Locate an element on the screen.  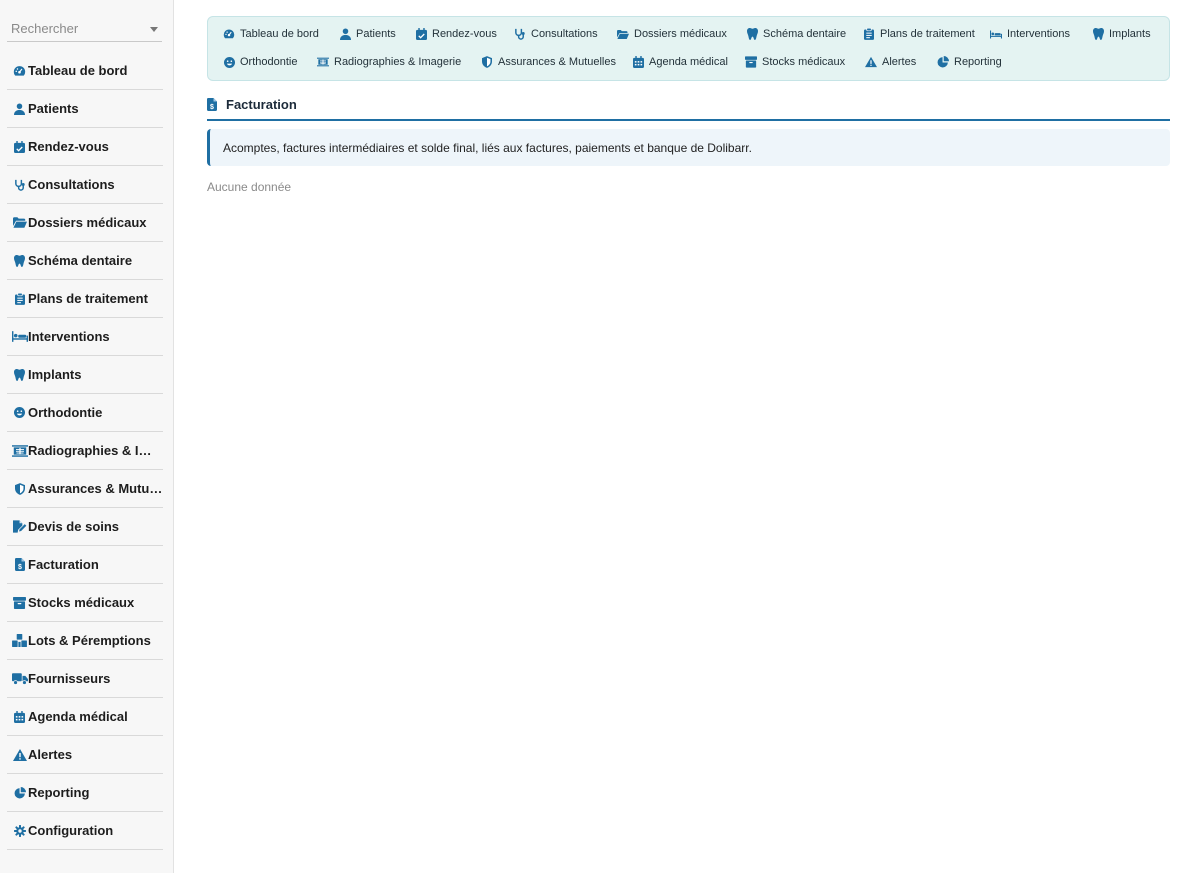
sidebar-item-plans-de-traitement: Plans de traitement is located at coordinates (85, 299).